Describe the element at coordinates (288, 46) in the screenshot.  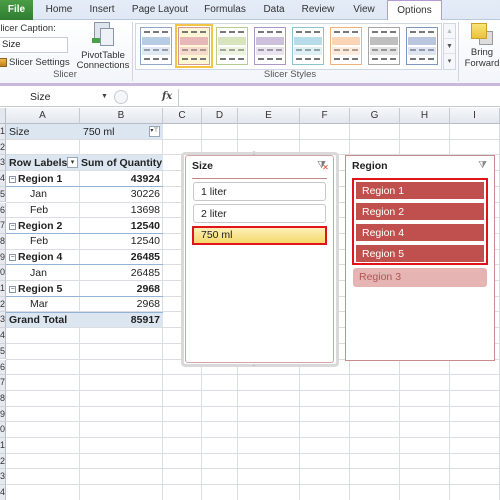
I see `slicer-styles-gallery` at that location.